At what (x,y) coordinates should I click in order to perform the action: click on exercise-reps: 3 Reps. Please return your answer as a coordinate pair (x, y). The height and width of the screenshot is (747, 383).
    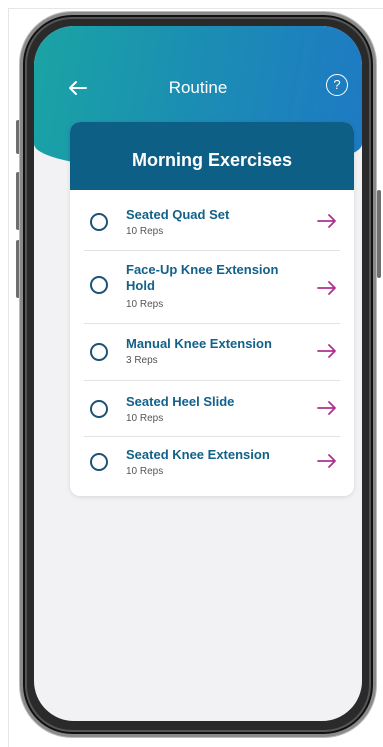
    Looking at the image, I should click on (142, 360).